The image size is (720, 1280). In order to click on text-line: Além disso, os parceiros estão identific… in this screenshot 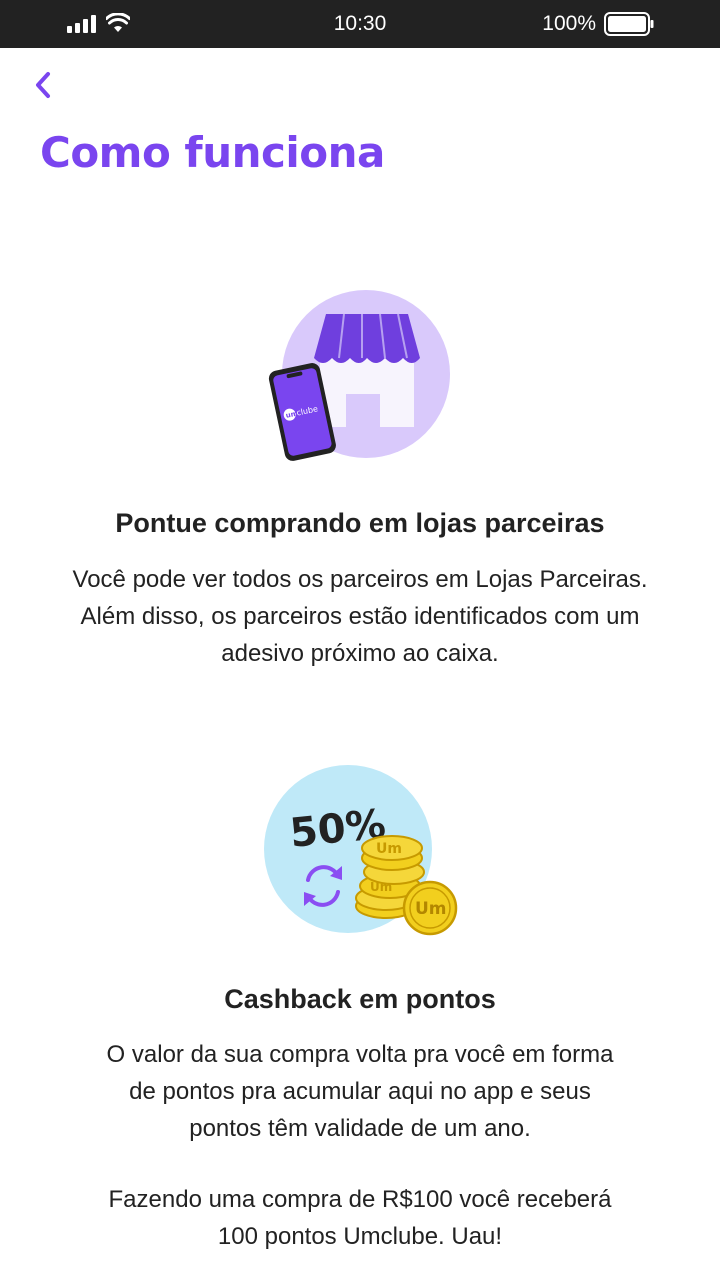, I will do `click(360, 616)`.